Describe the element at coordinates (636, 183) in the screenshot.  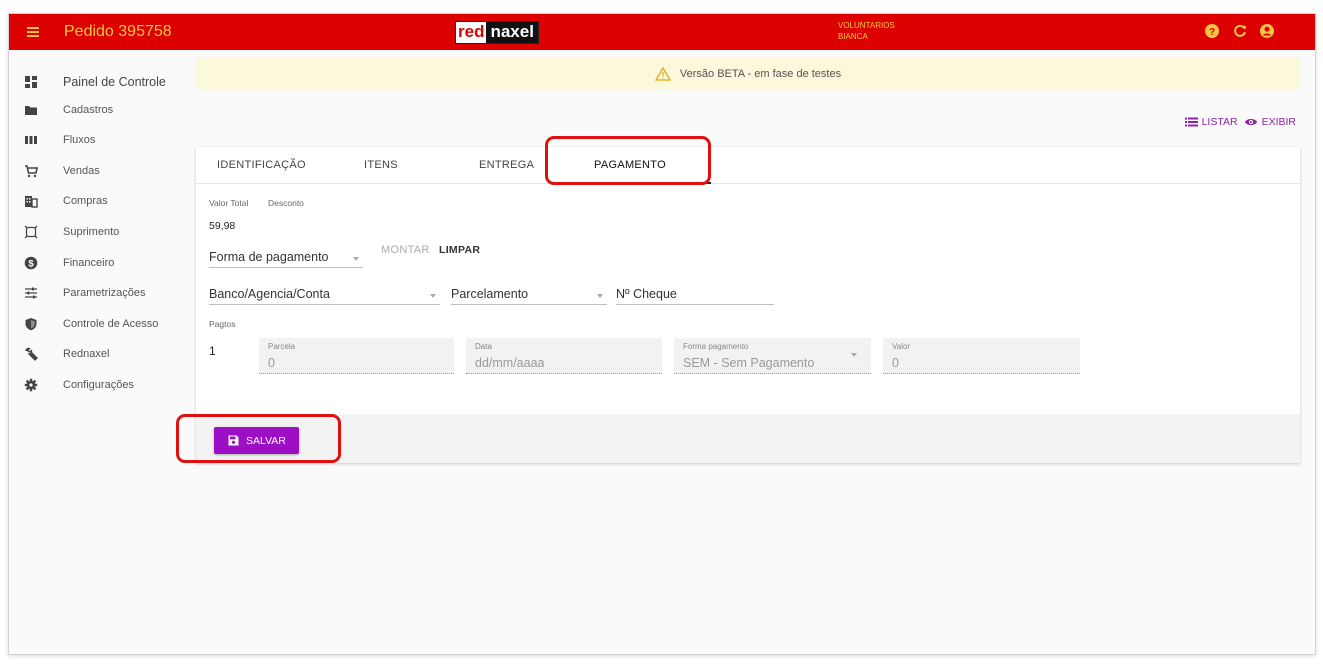
I see `active-tab-indicator` at that location.